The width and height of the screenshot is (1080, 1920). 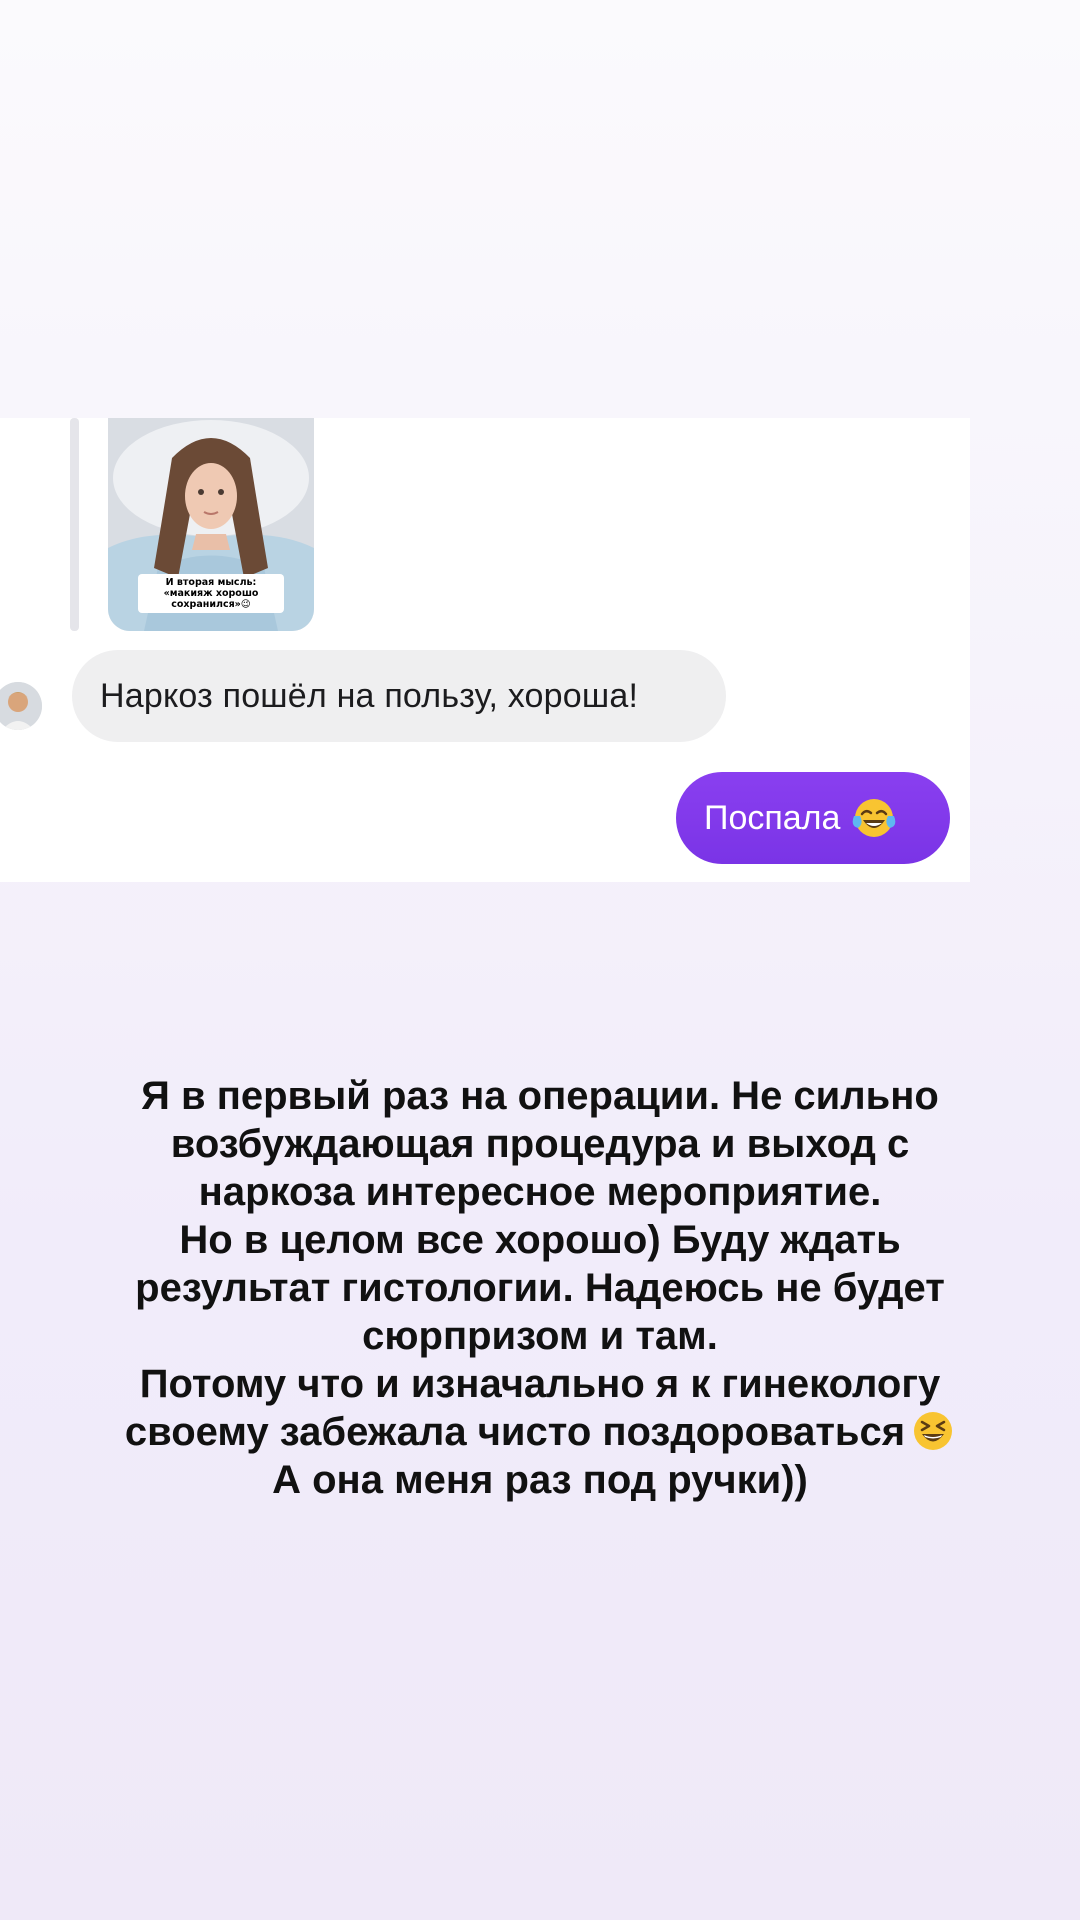 I want to click on outgoing-message-text: Поспала, so click(x=772, y=817).